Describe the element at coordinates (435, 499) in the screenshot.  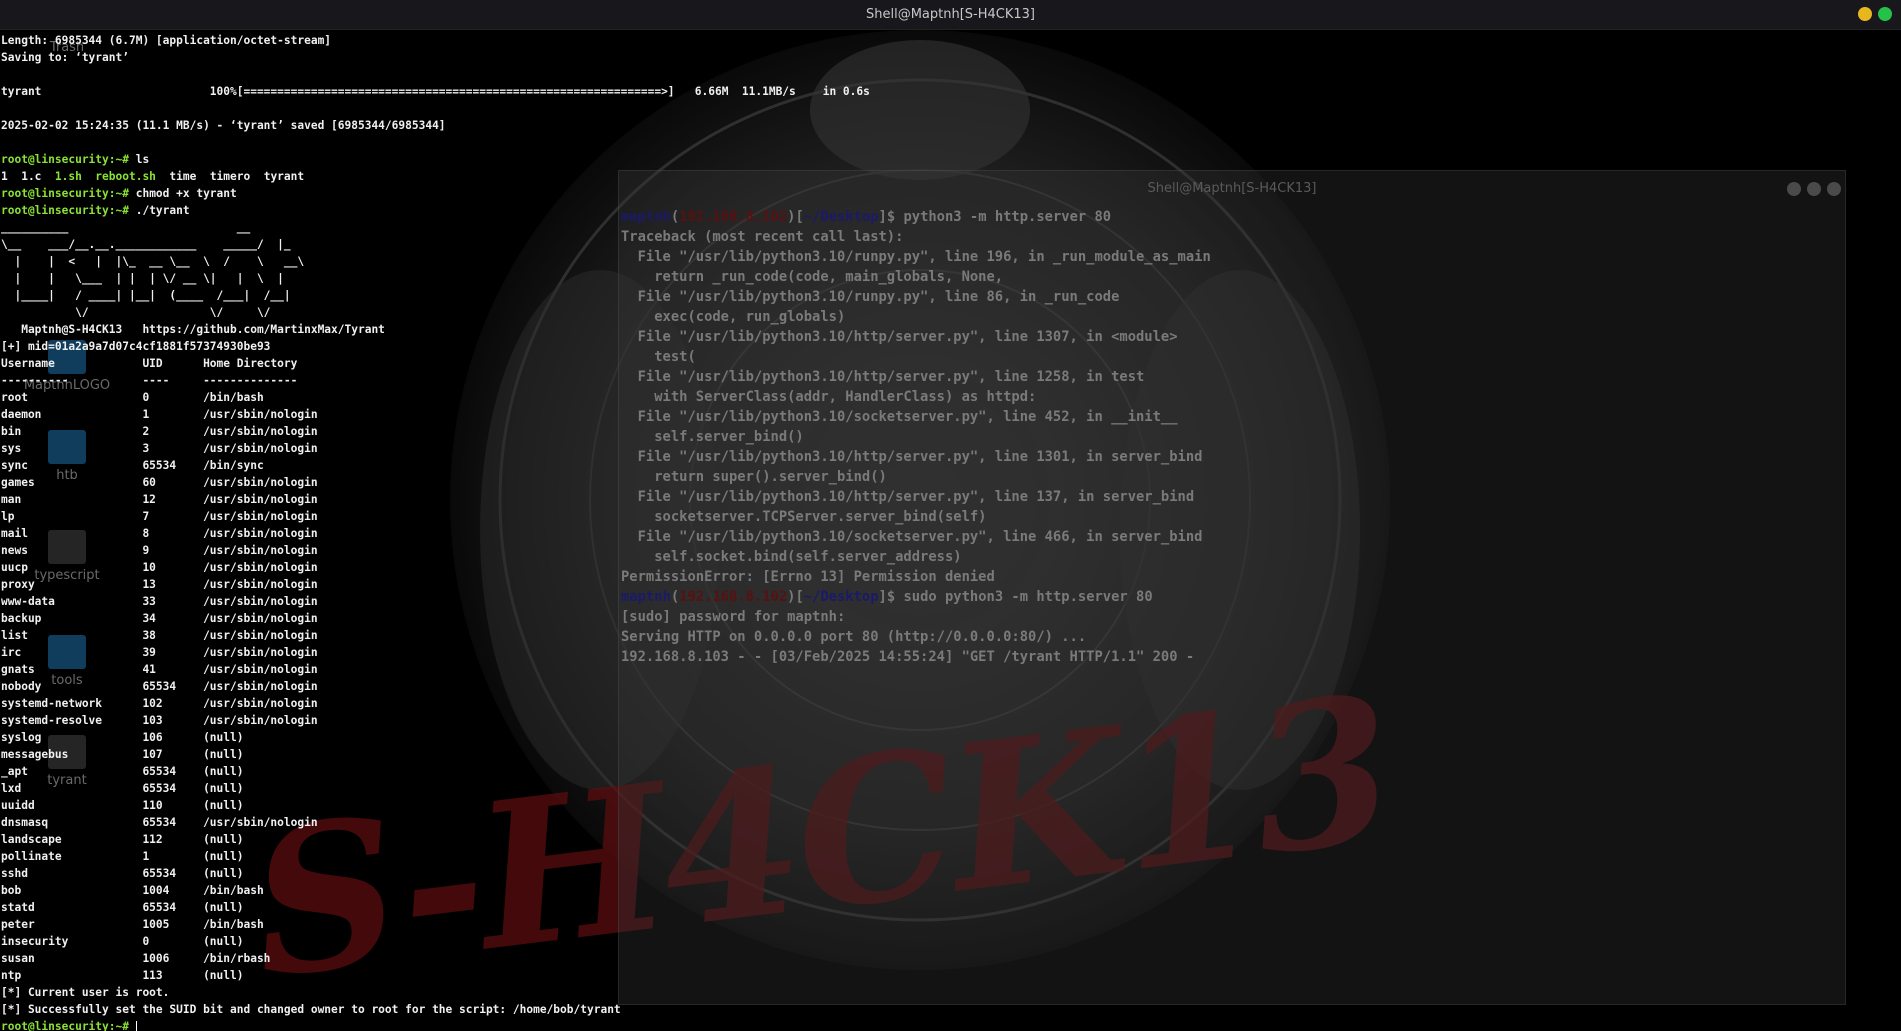
I see `table-row: man 12 /usr/sbin/nologin` at that location.